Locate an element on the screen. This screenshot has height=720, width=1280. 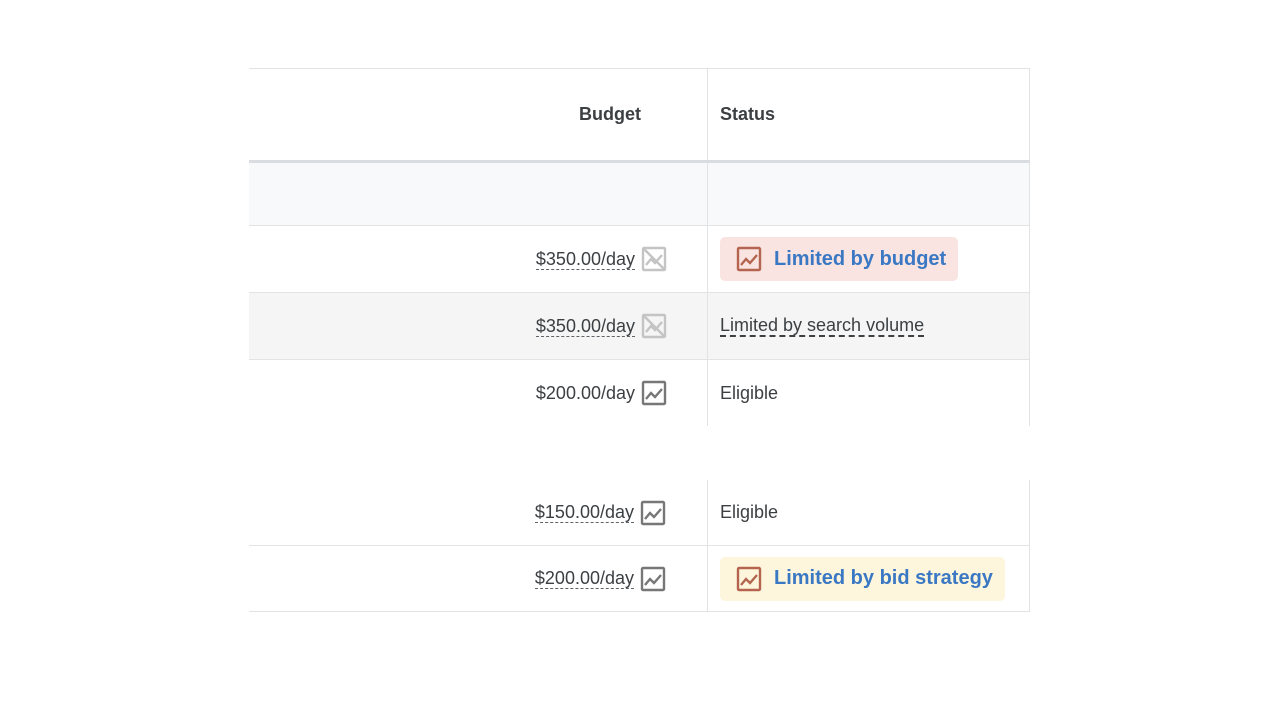
status-header-label: Status is located at coordinates (748, 114).